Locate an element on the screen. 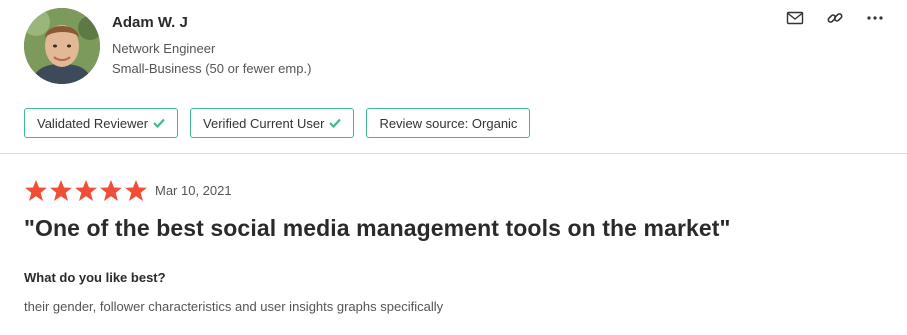 The height and width of the screenshot is (335, 907). avatar-photo is located at coordinates (62, 46).